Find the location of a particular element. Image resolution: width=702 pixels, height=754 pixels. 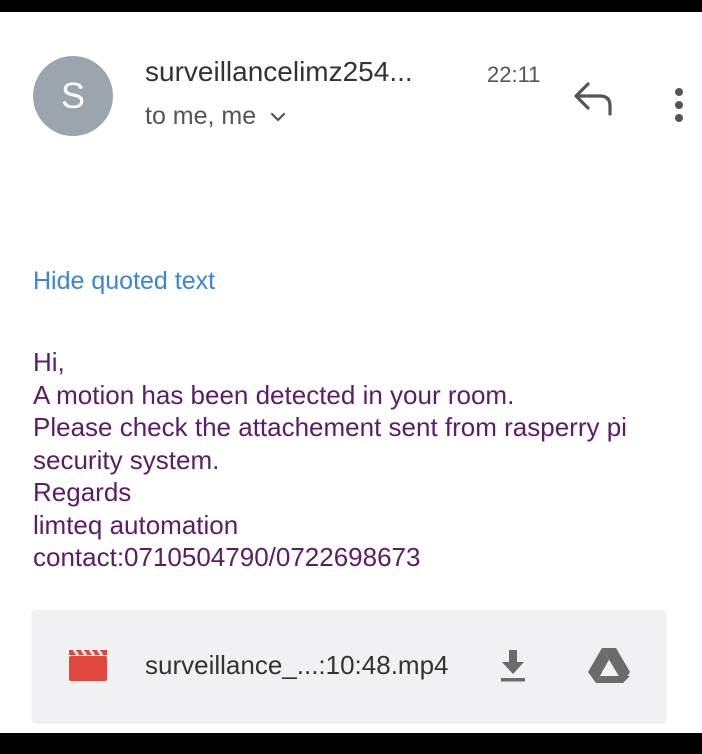

attachment-card: surveillance_...:10:48.mp4 is located at coordinates (349, 666).